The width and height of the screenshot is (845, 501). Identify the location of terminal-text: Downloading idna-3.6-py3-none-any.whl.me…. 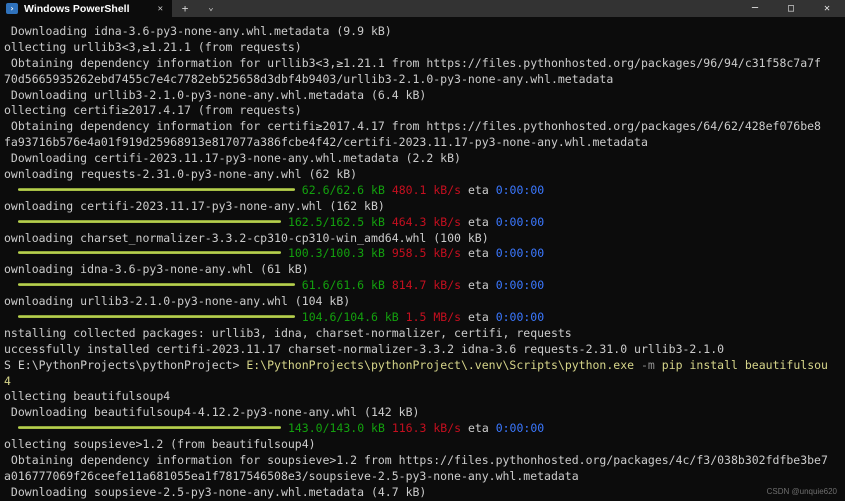
(198, 31).